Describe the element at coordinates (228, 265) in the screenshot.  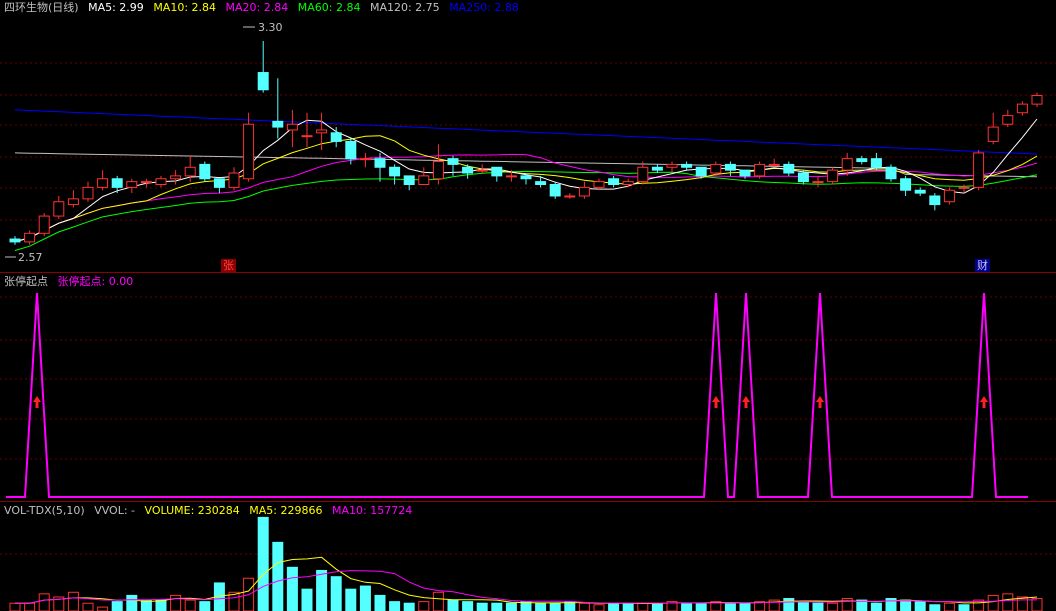
I see `limit-up-tag: 张` at that location.